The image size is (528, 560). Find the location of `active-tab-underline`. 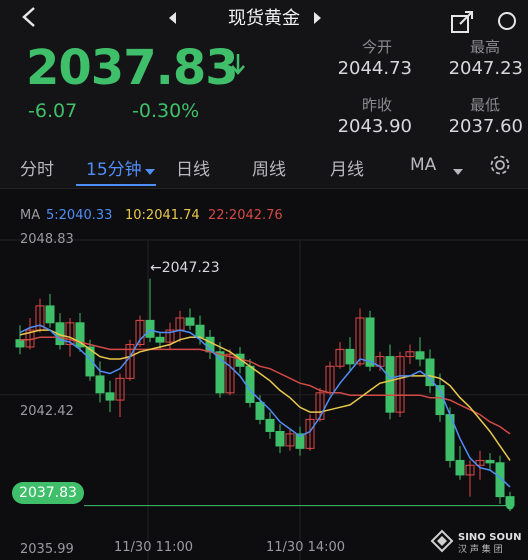

active-tab-underline is located at coordinates (116, 185).